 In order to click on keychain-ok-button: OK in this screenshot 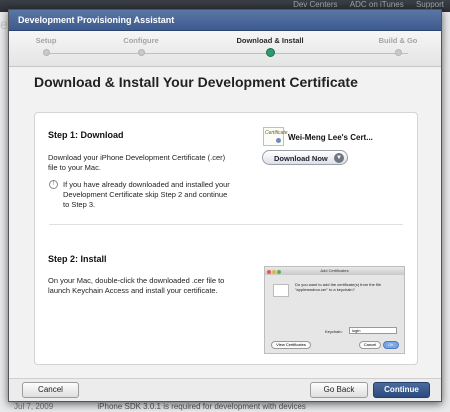, I will do `click(391, 345)`.